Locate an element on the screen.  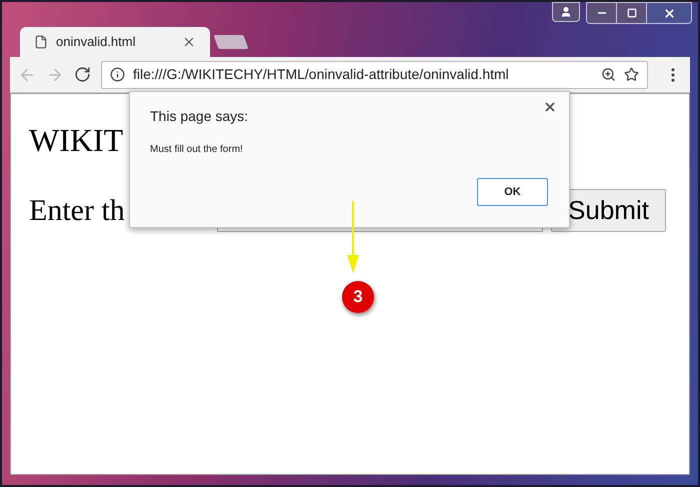
user-icon is located at coordinates (566, 12).